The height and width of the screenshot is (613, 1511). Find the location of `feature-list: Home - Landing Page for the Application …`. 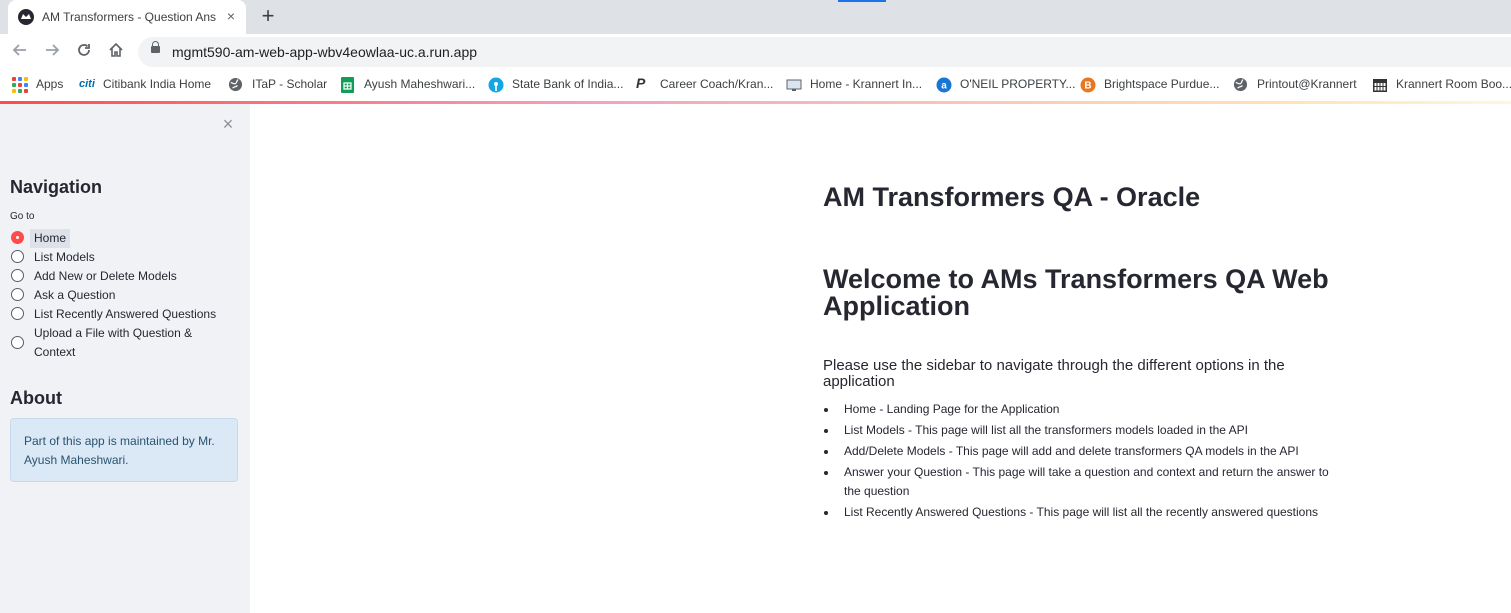

feature-list: Home - Landing Page for the Application … is located at coordinates (1083, 462).